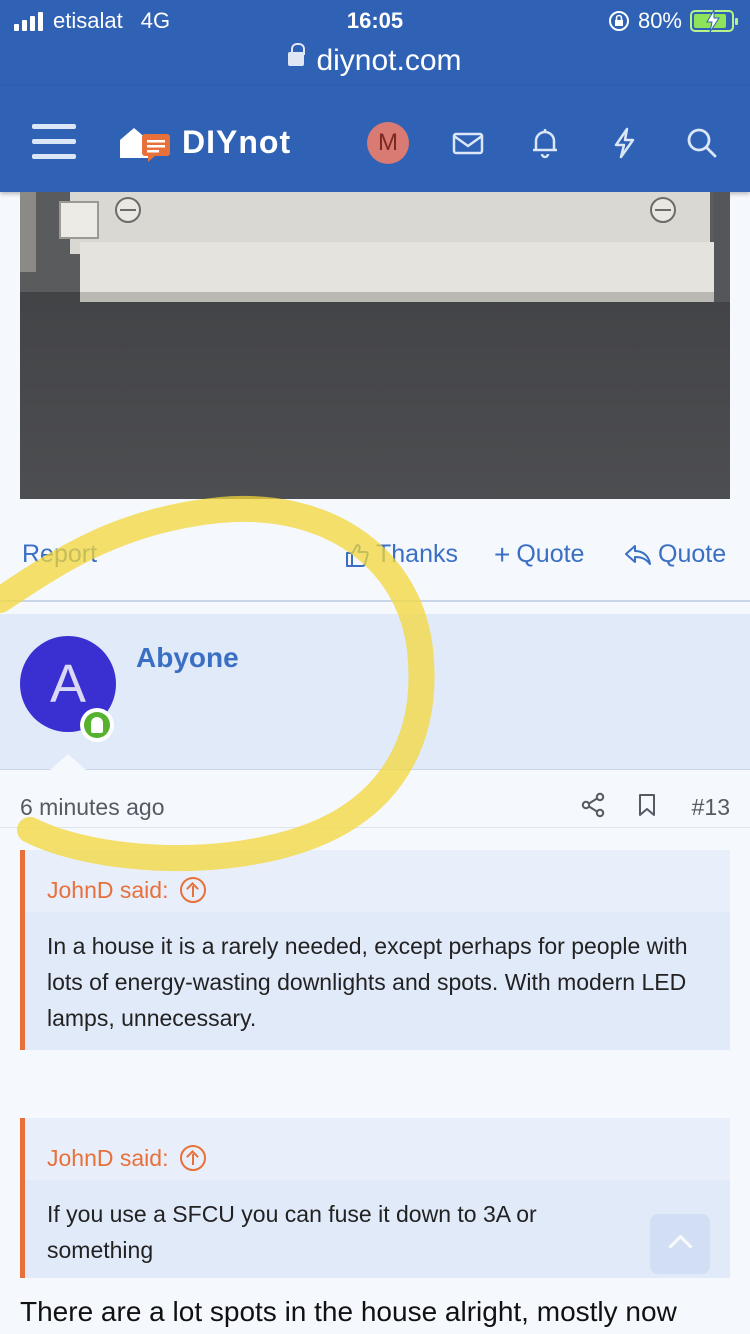 The image size is (750, 1334). I want to click on battery-icon, so click(714, 21).